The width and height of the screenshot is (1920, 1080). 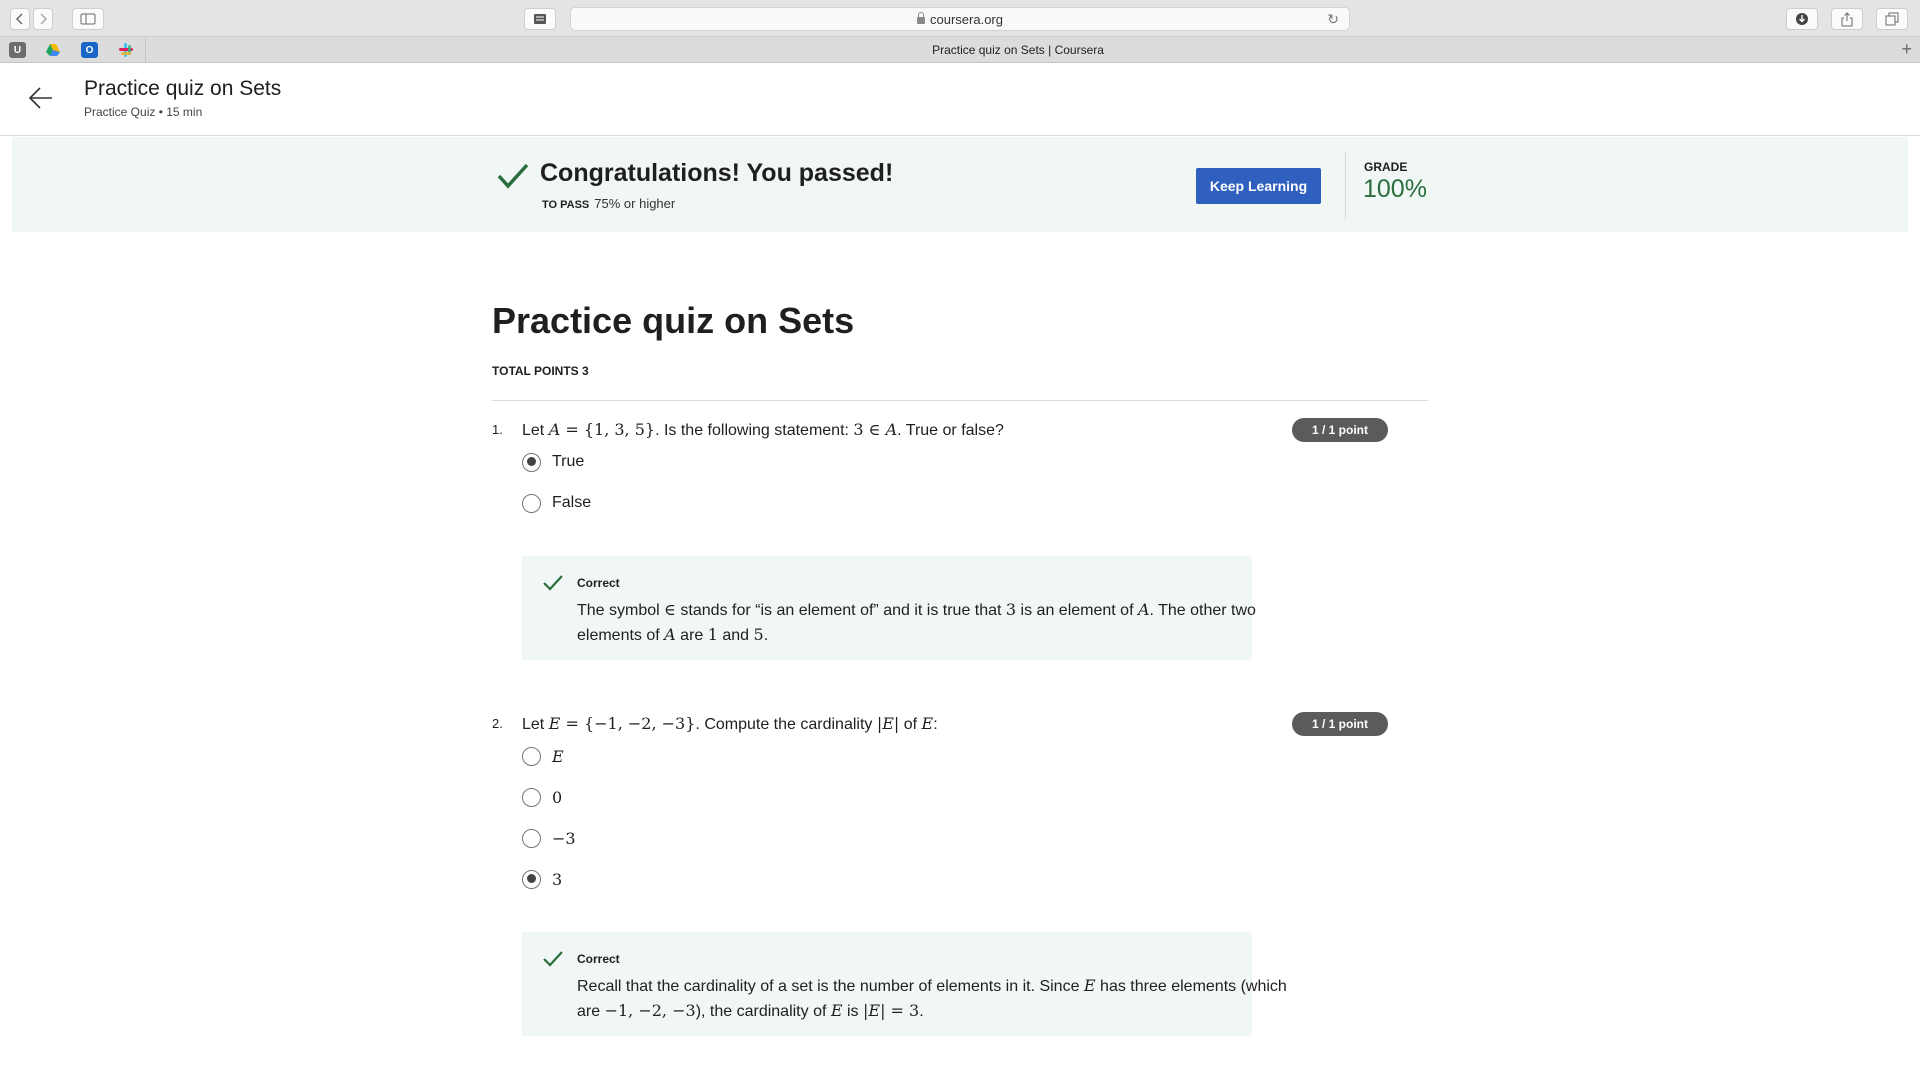 What do you see at coordinates (673, 320) in the screenshot?
I see `quiz-title: Practice quiz on Sets` at bounding box center [673, 320].